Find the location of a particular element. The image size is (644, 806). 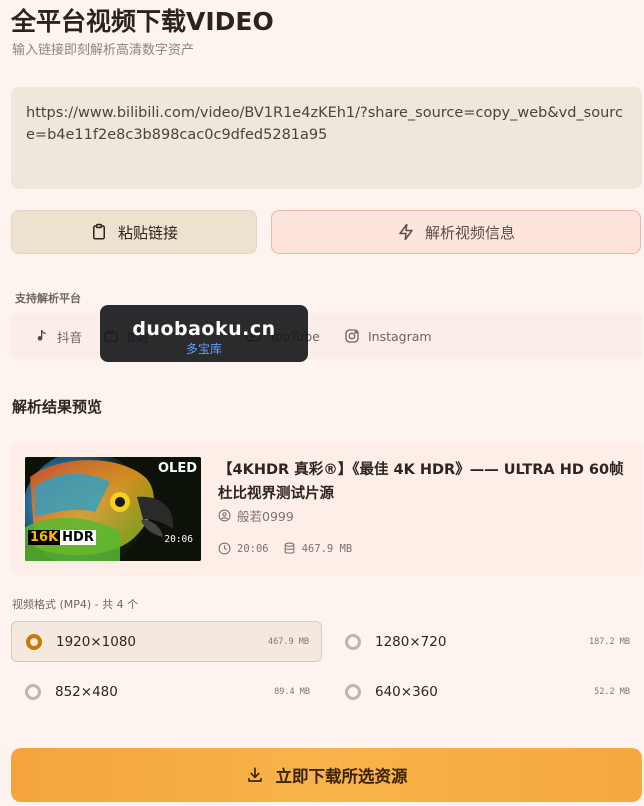

parse-video-label: 解析视频信息 is located at coordinates (469, 232).